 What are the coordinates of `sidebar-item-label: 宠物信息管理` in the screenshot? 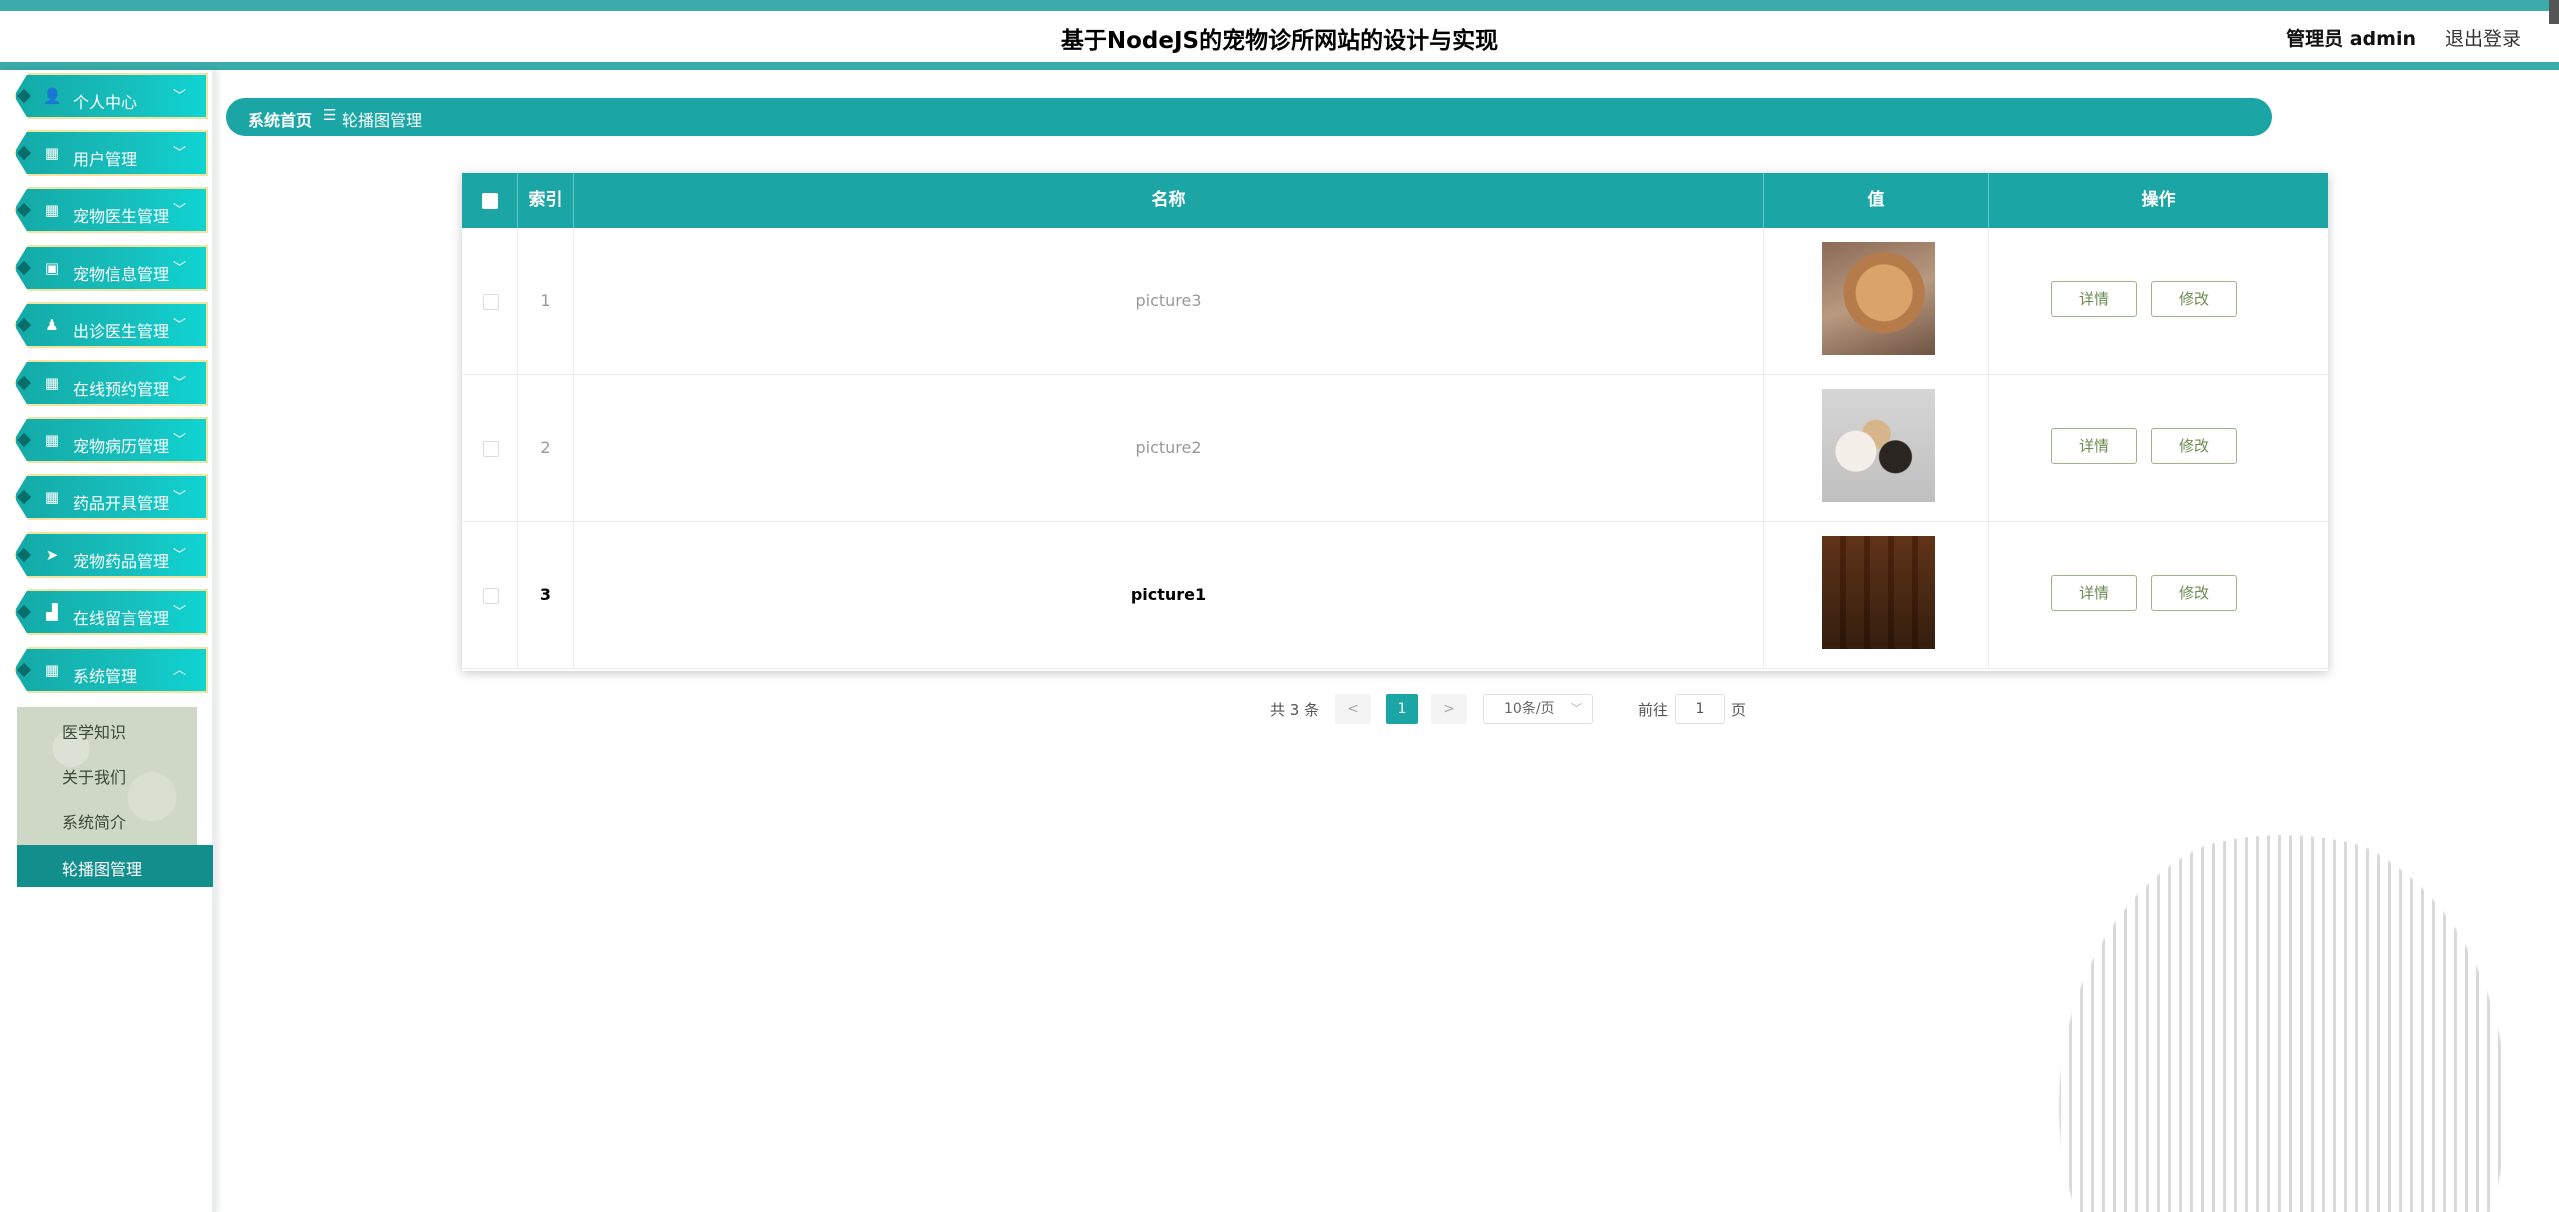 It's located at (121, 274).